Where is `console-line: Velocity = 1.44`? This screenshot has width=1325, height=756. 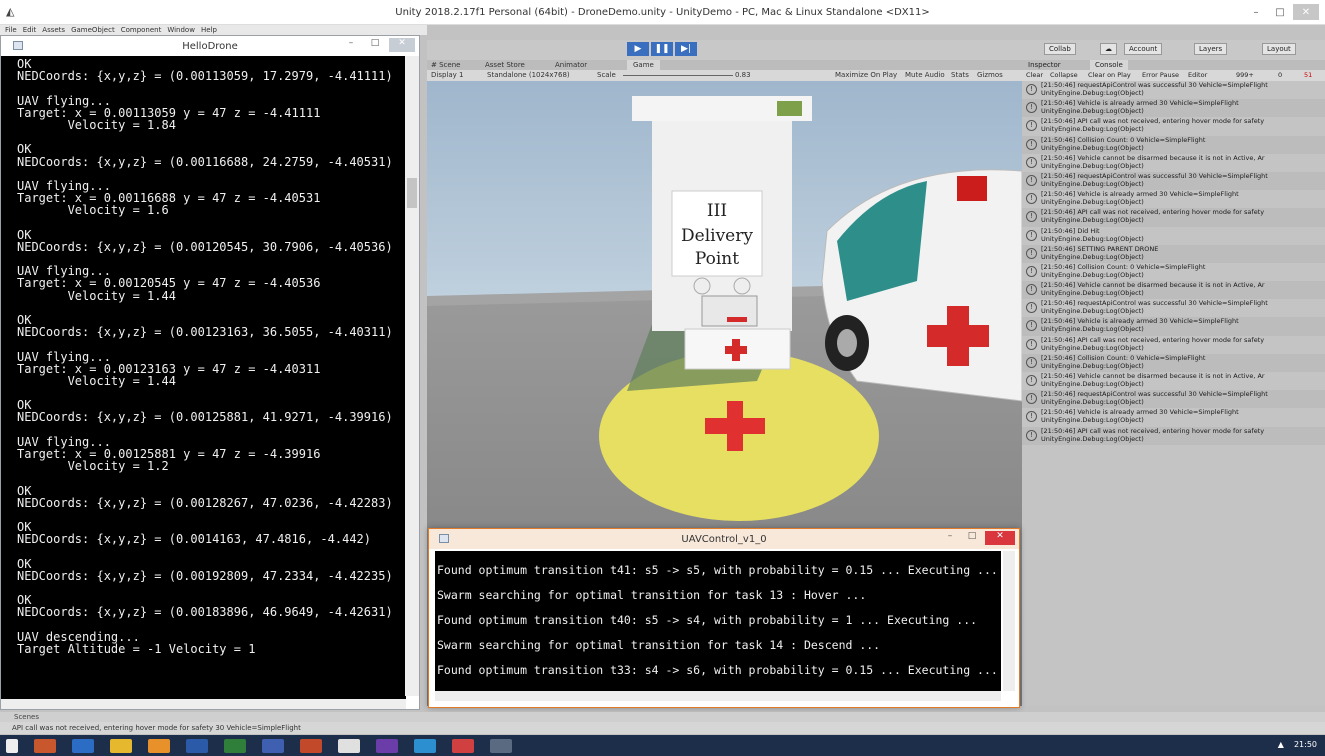 console-line: Velocity = 1.44 is located at coordinates (96, 295).